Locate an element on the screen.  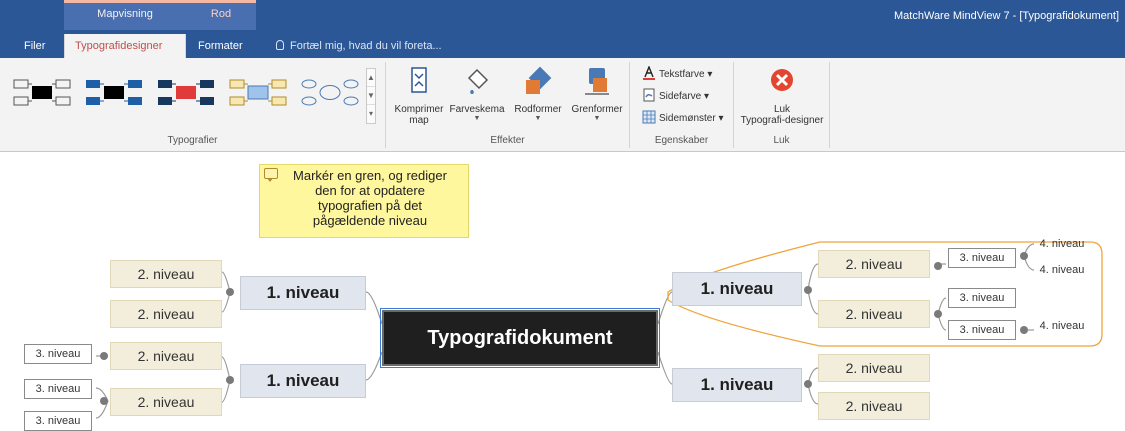
gallery-more-icon: ▾ is located at coordinates (371, 114).